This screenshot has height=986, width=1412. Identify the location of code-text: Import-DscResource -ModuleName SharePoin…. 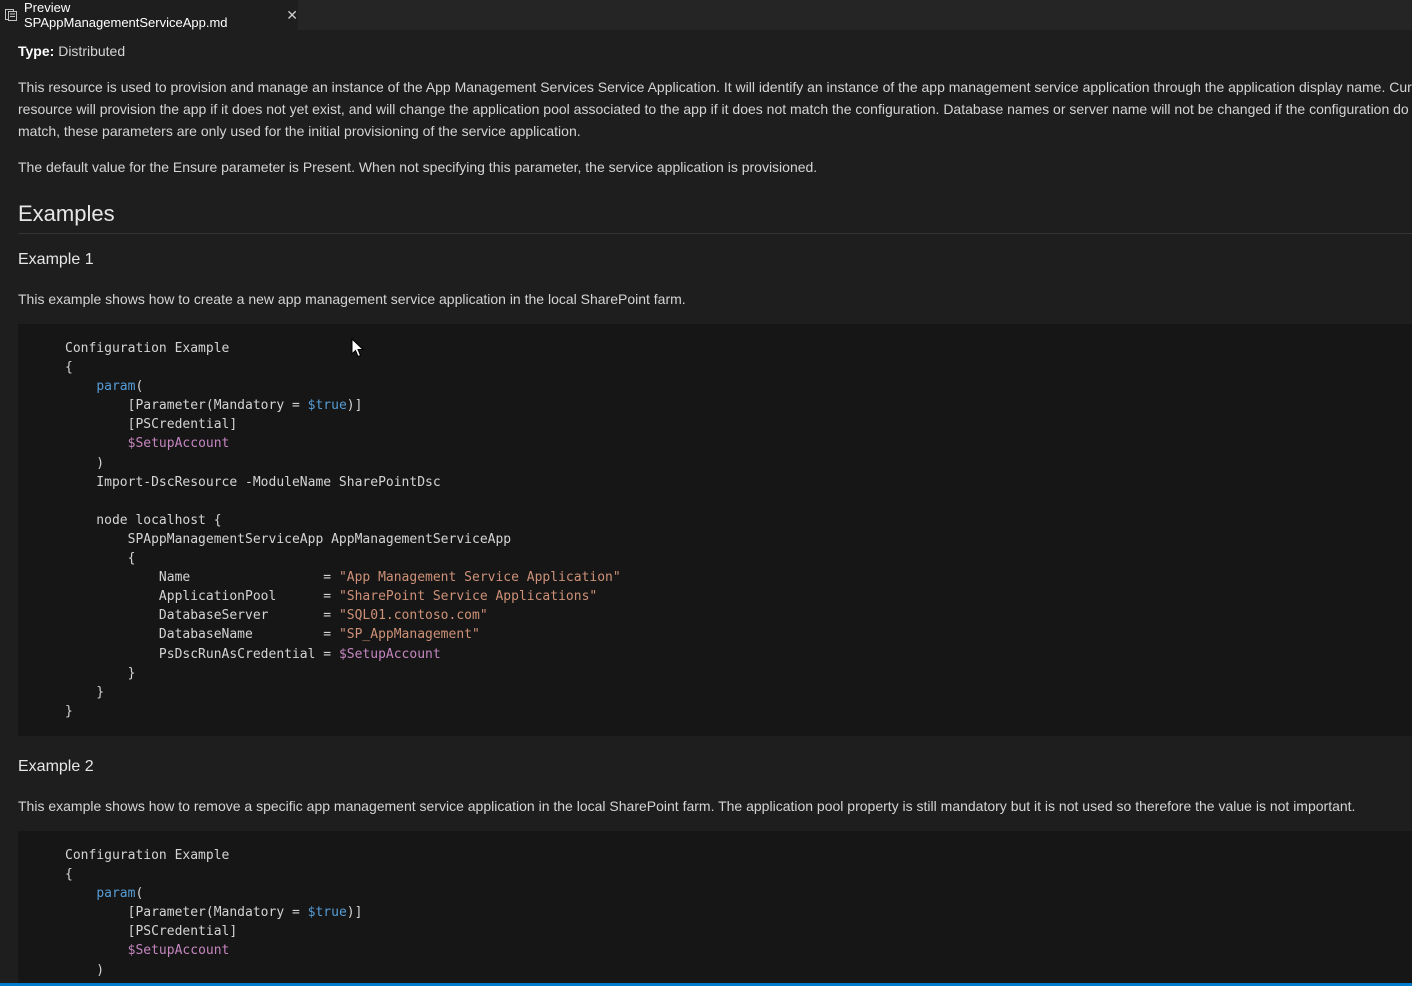
(253, 482).